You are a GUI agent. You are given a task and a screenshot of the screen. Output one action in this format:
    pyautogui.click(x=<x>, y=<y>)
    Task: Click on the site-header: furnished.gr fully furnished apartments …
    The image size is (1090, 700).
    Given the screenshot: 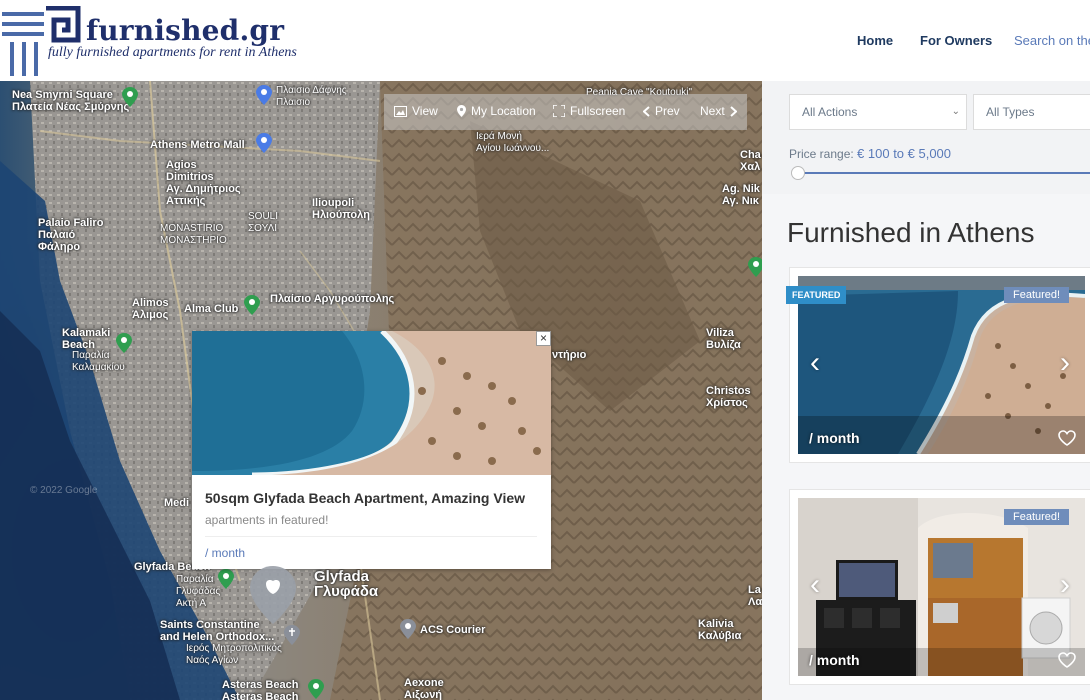 What is the action you would take?
    pyautogui.click(x=545, y=40)
    